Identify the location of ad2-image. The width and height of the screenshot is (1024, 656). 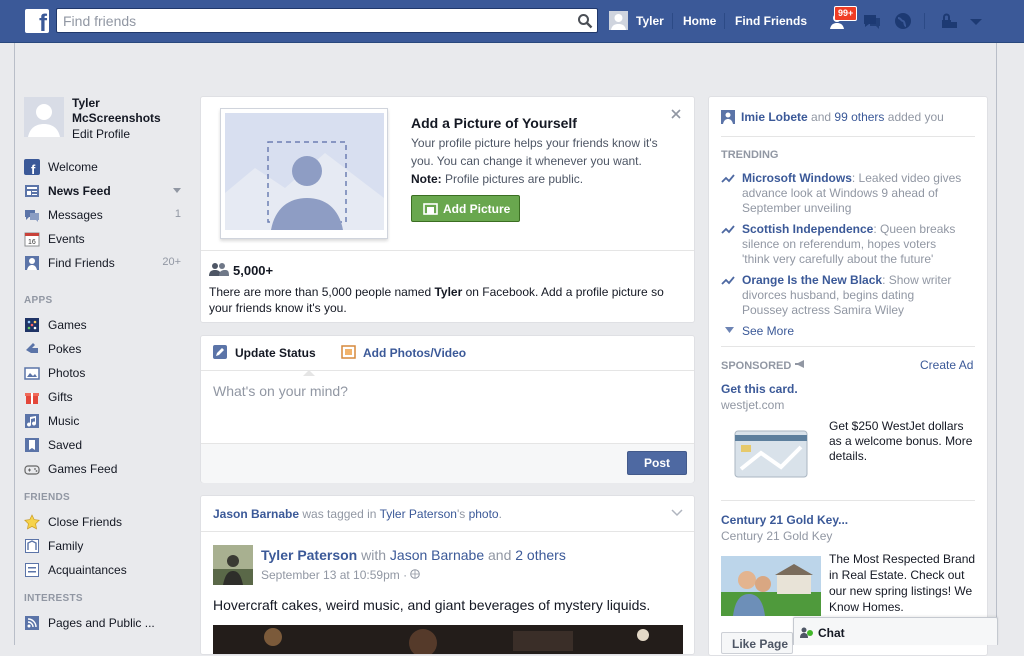
(771, 586).